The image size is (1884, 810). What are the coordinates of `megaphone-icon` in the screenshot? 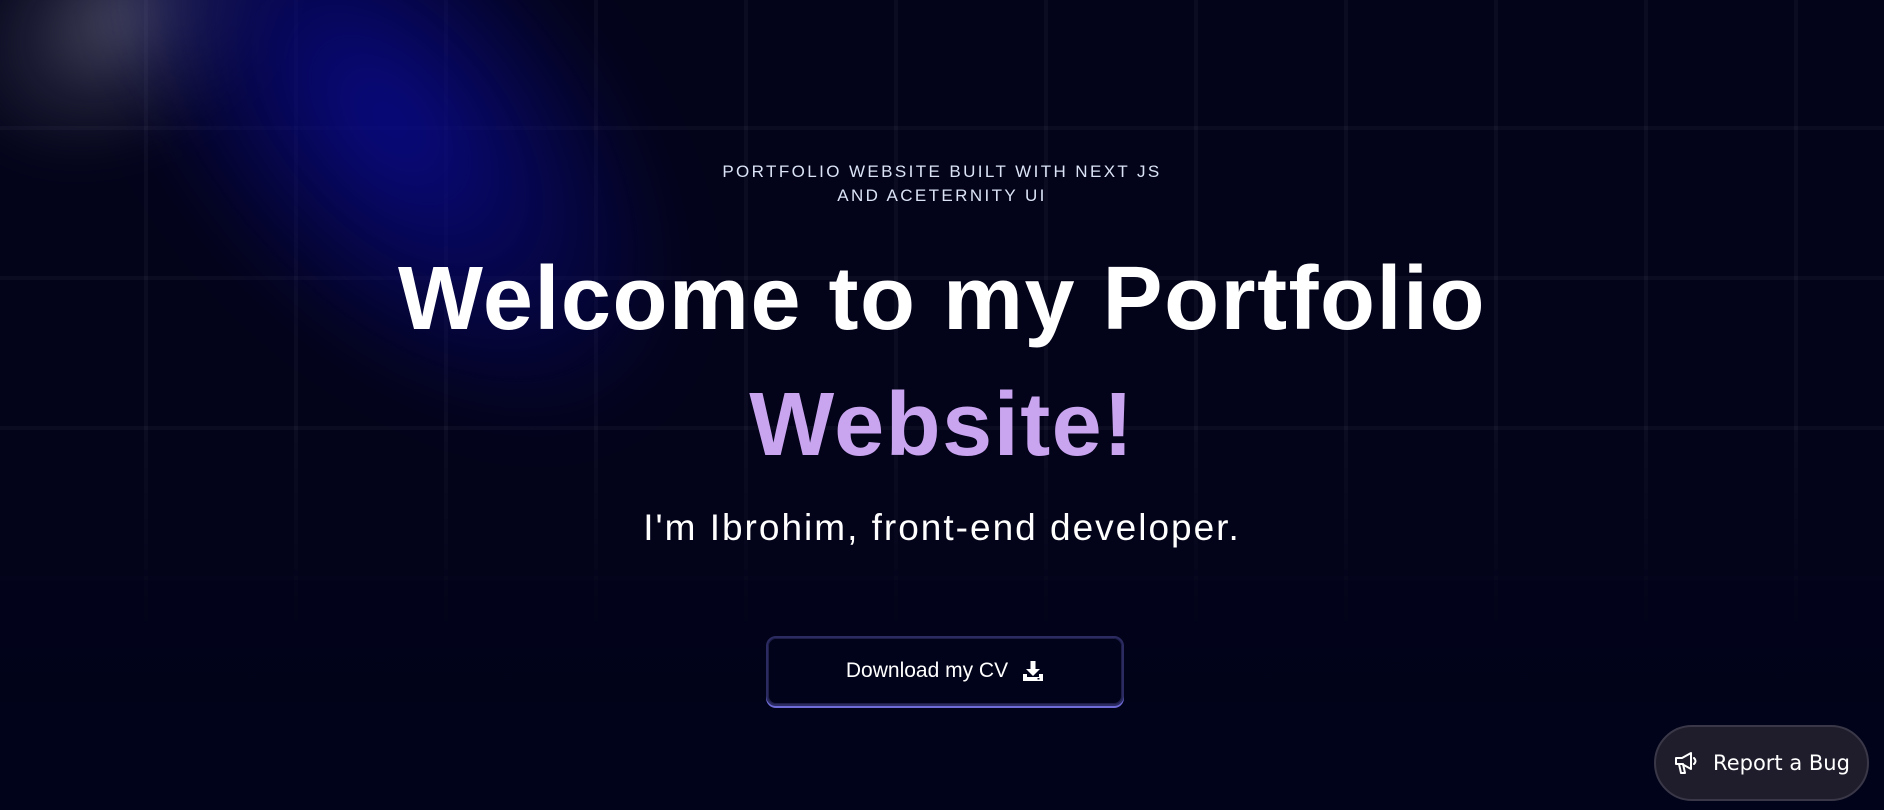 It's located at (1687, 763).